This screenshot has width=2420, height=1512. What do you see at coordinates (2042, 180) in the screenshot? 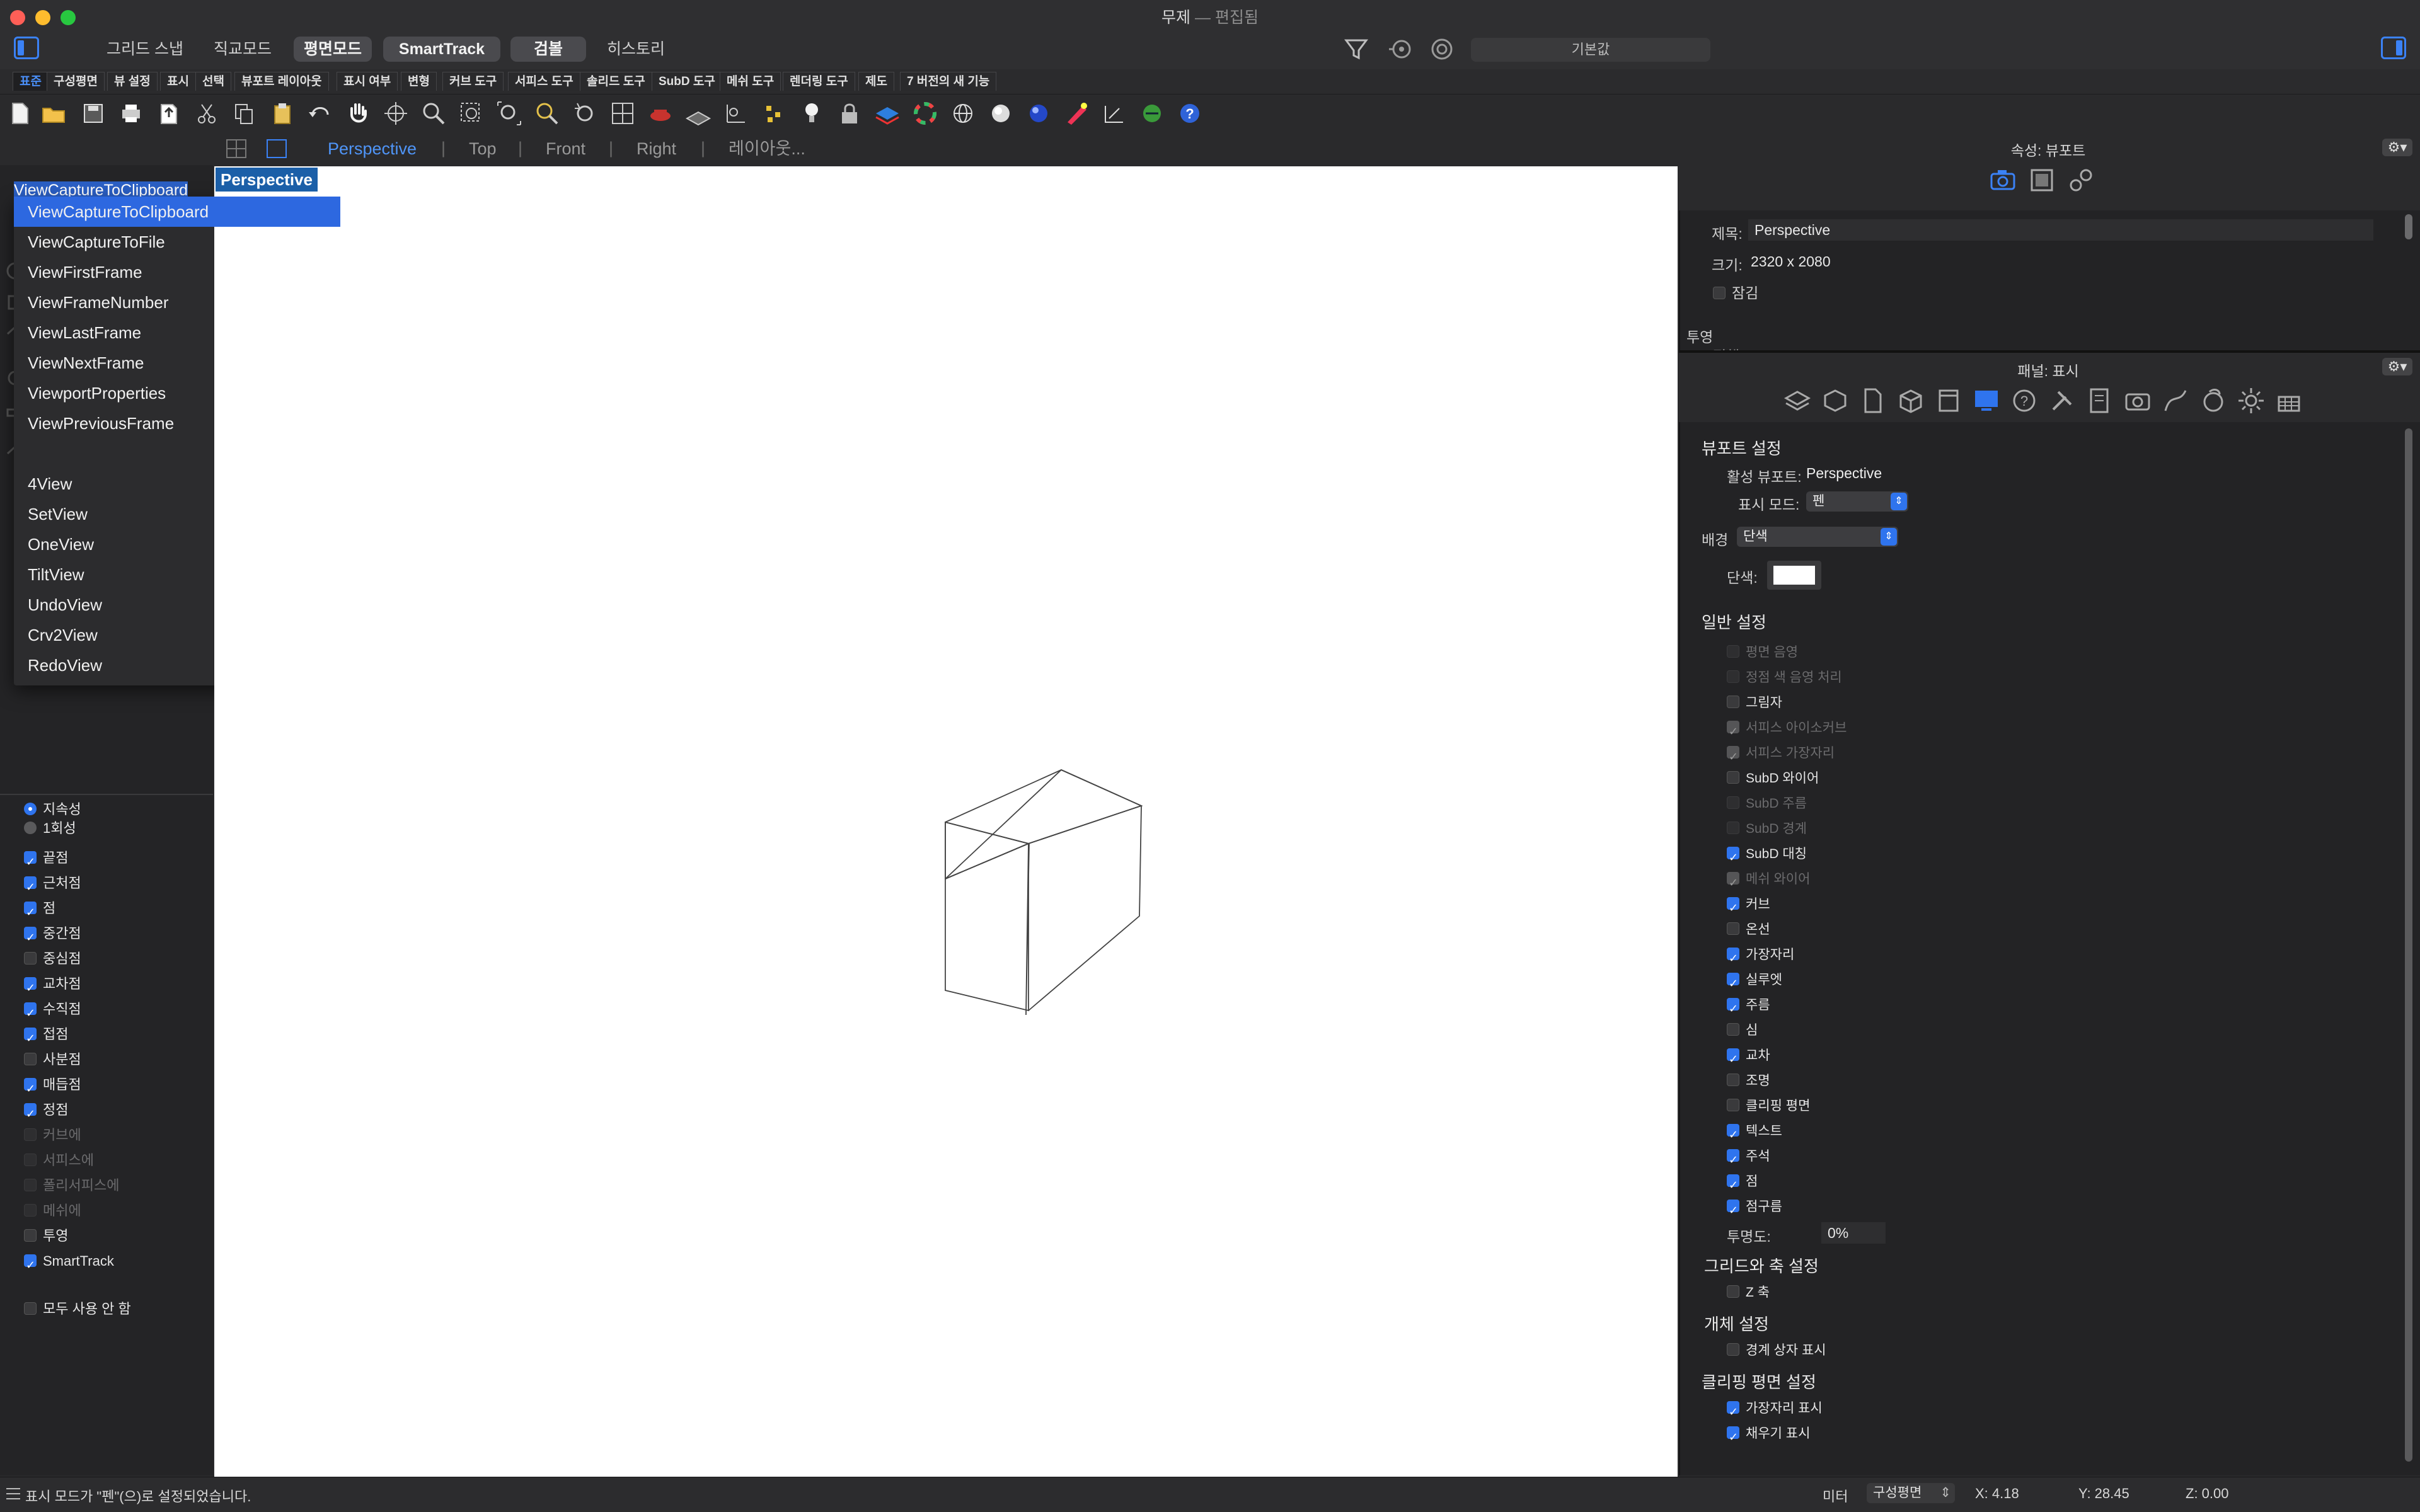
I see `wallpaper-icon` at bounding box center [2042, 180].